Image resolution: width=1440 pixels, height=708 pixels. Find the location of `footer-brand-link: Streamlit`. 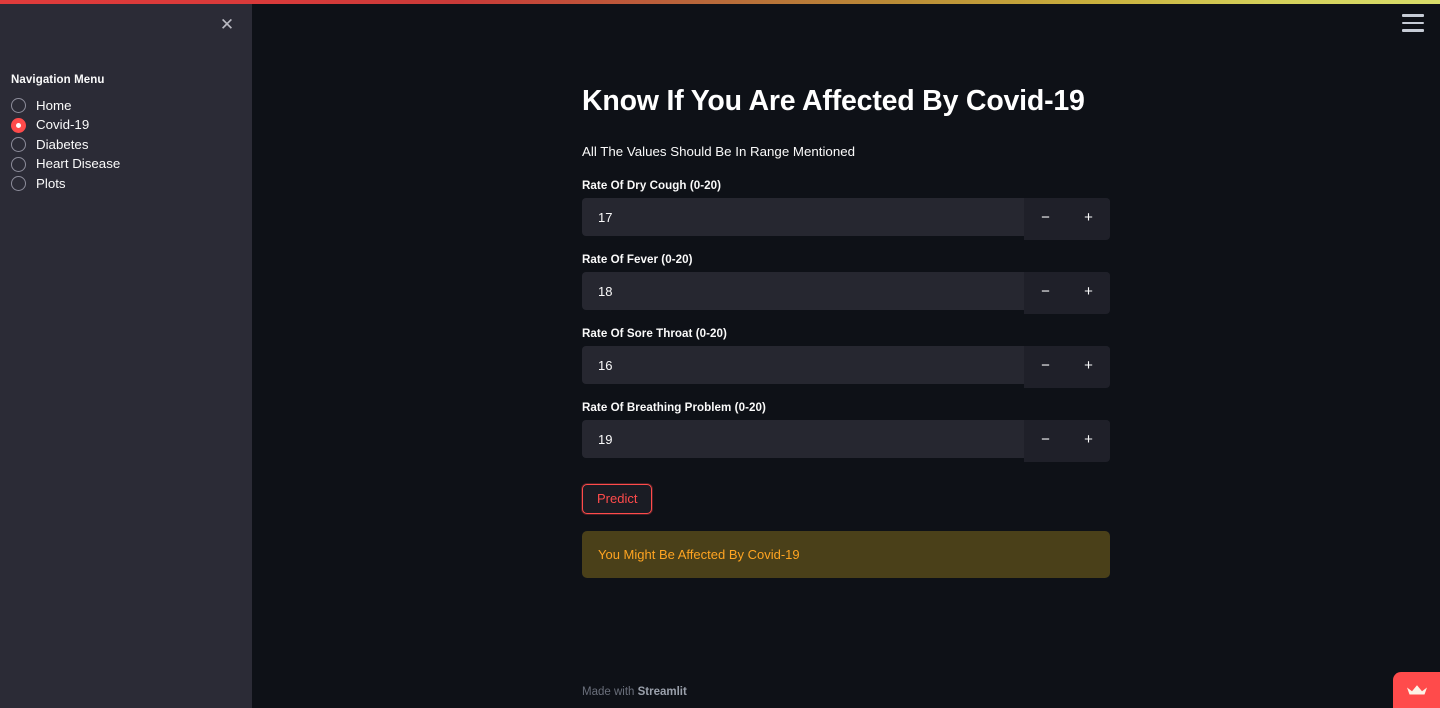

footer-brand-link: Streamlit is located at coordinates (662, 692).